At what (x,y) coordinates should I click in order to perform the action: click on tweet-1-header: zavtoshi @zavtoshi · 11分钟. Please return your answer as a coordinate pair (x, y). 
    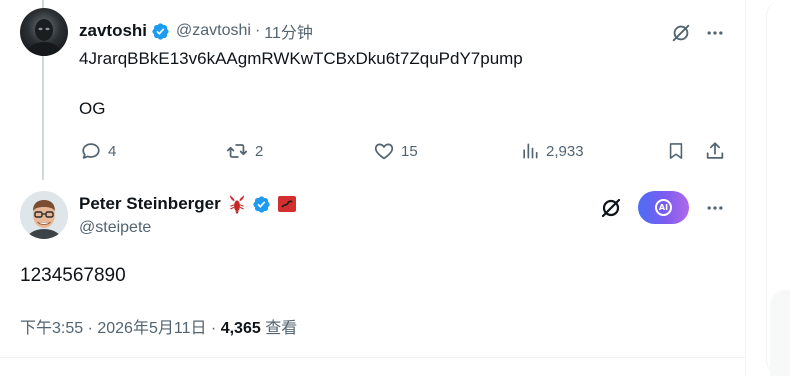
    Looking at the image, I should click on (196, 31).